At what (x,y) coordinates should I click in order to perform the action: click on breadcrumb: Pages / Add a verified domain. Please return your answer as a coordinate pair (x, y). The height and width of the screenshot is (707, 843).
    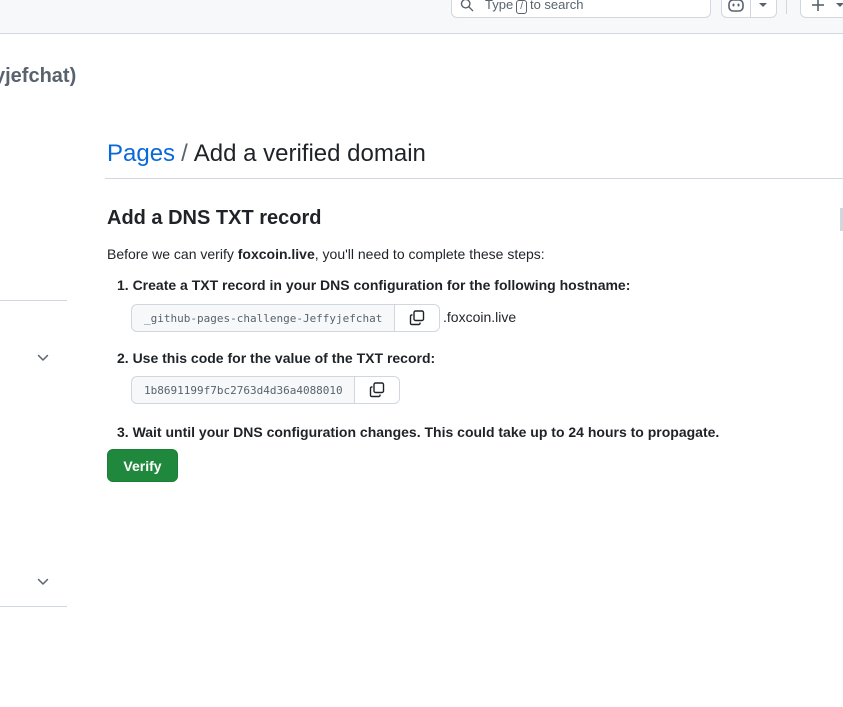
    Looking at the image, I should click on (266, 154).